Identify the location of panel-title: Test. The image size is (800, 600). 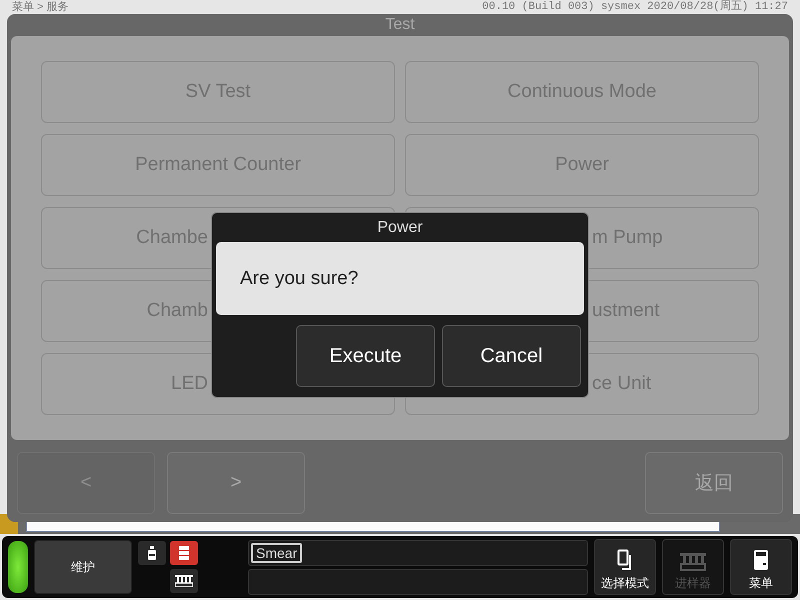
(400, 25).